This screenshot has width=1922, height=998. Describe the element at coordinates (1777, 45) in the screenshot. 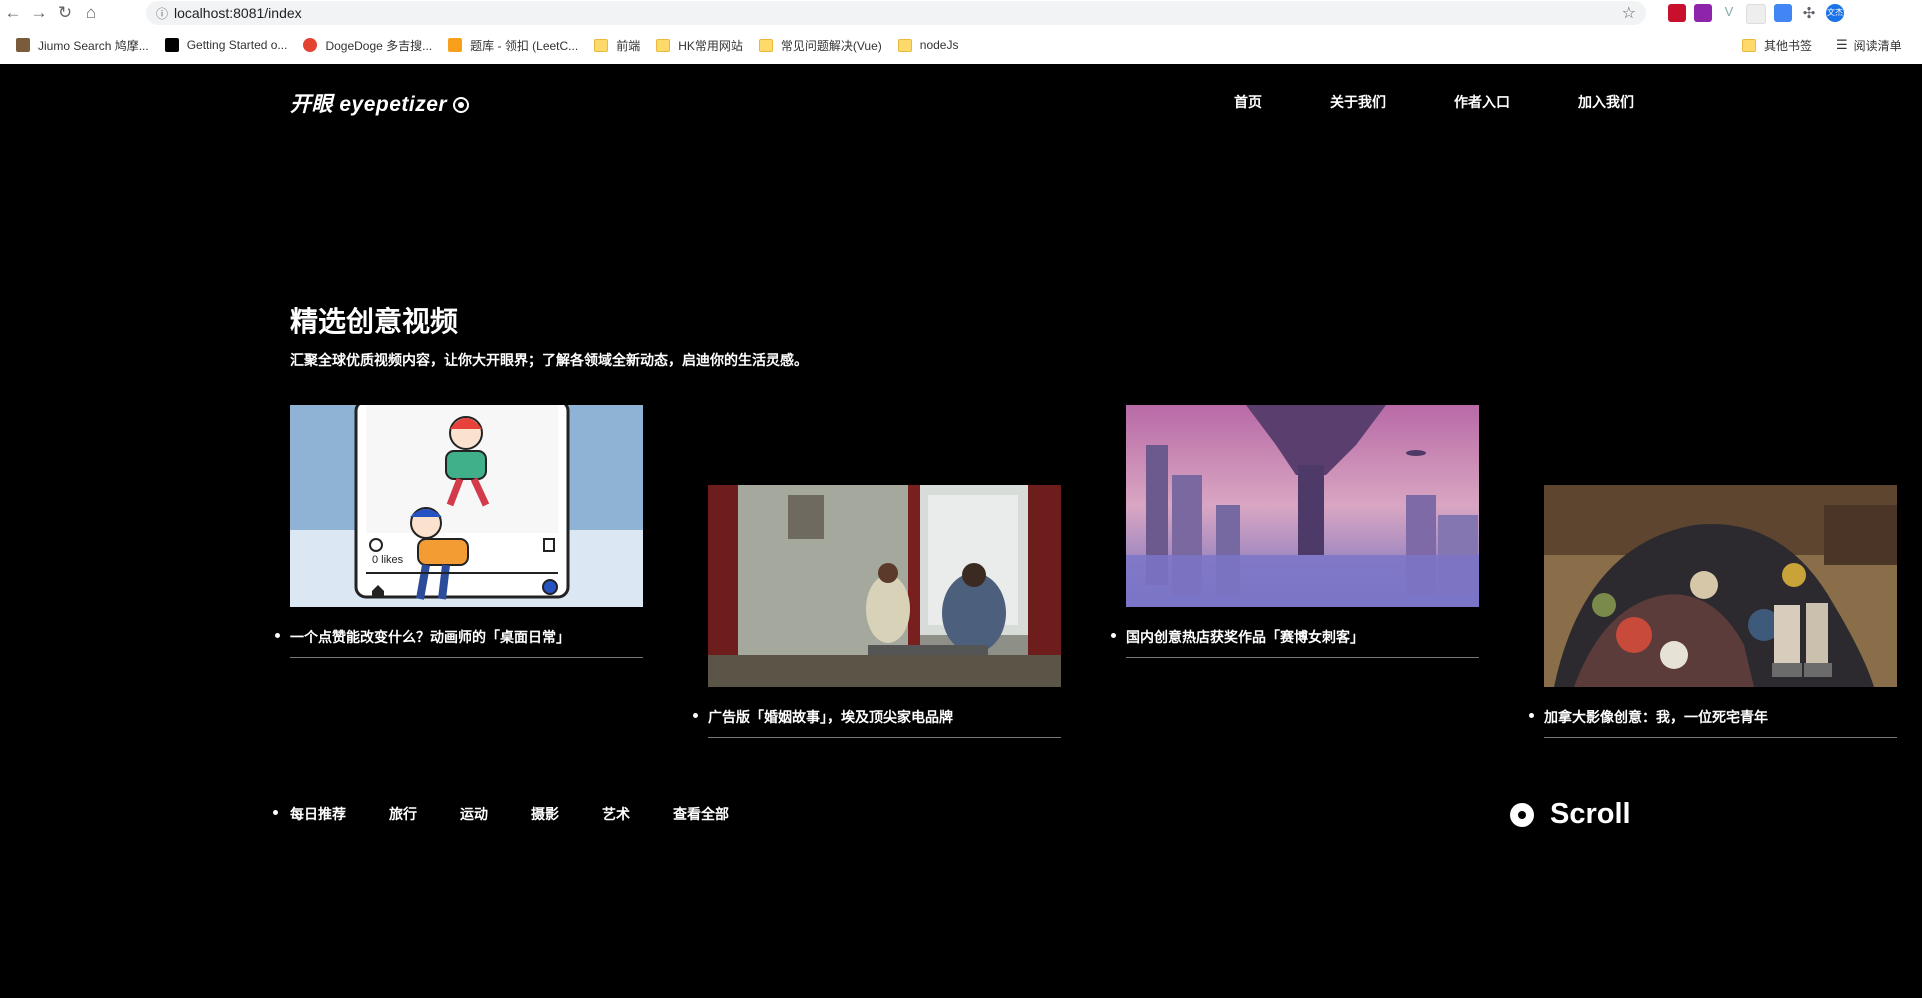

I see `other-bookmarks: 其他书签` at that location.